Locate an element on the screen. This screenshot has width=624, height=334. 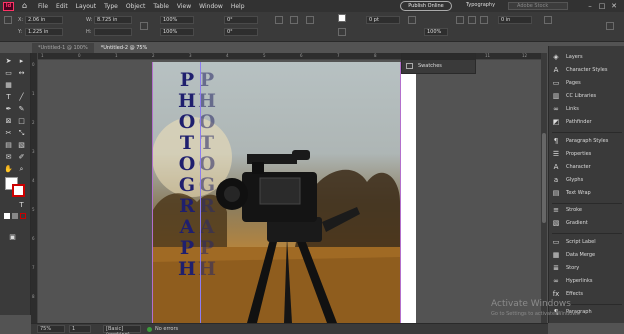
selection-tool-icon: ➤ is located at coordinates (8, 61).